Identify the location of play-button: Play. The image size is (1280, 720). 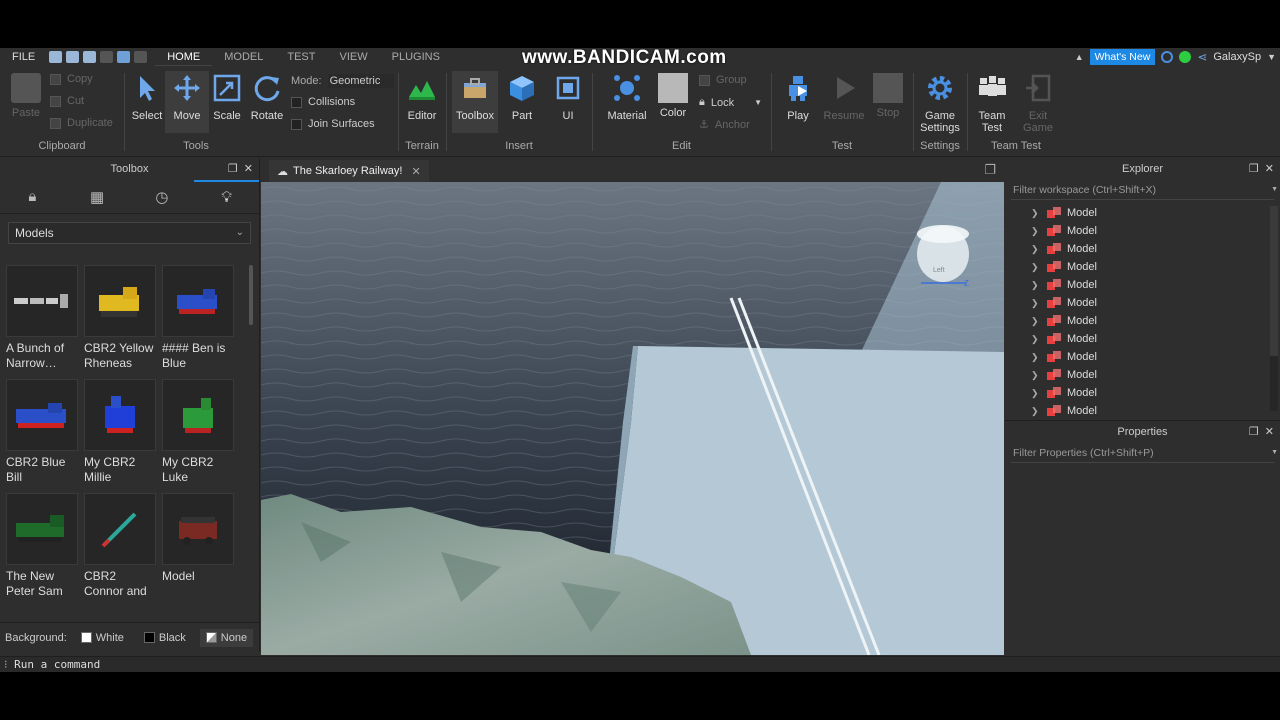
(798, 96).